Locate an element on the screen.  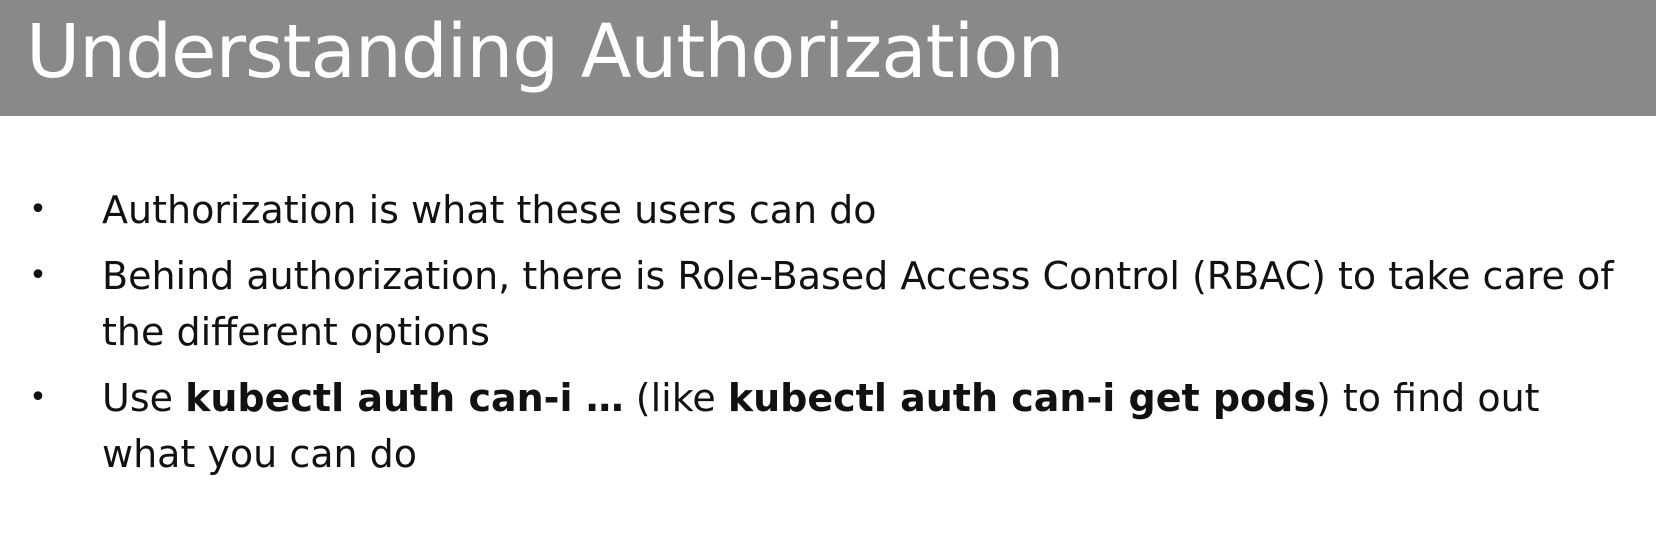
bullet-text-segment: Use is located at coordinates (144, 398).